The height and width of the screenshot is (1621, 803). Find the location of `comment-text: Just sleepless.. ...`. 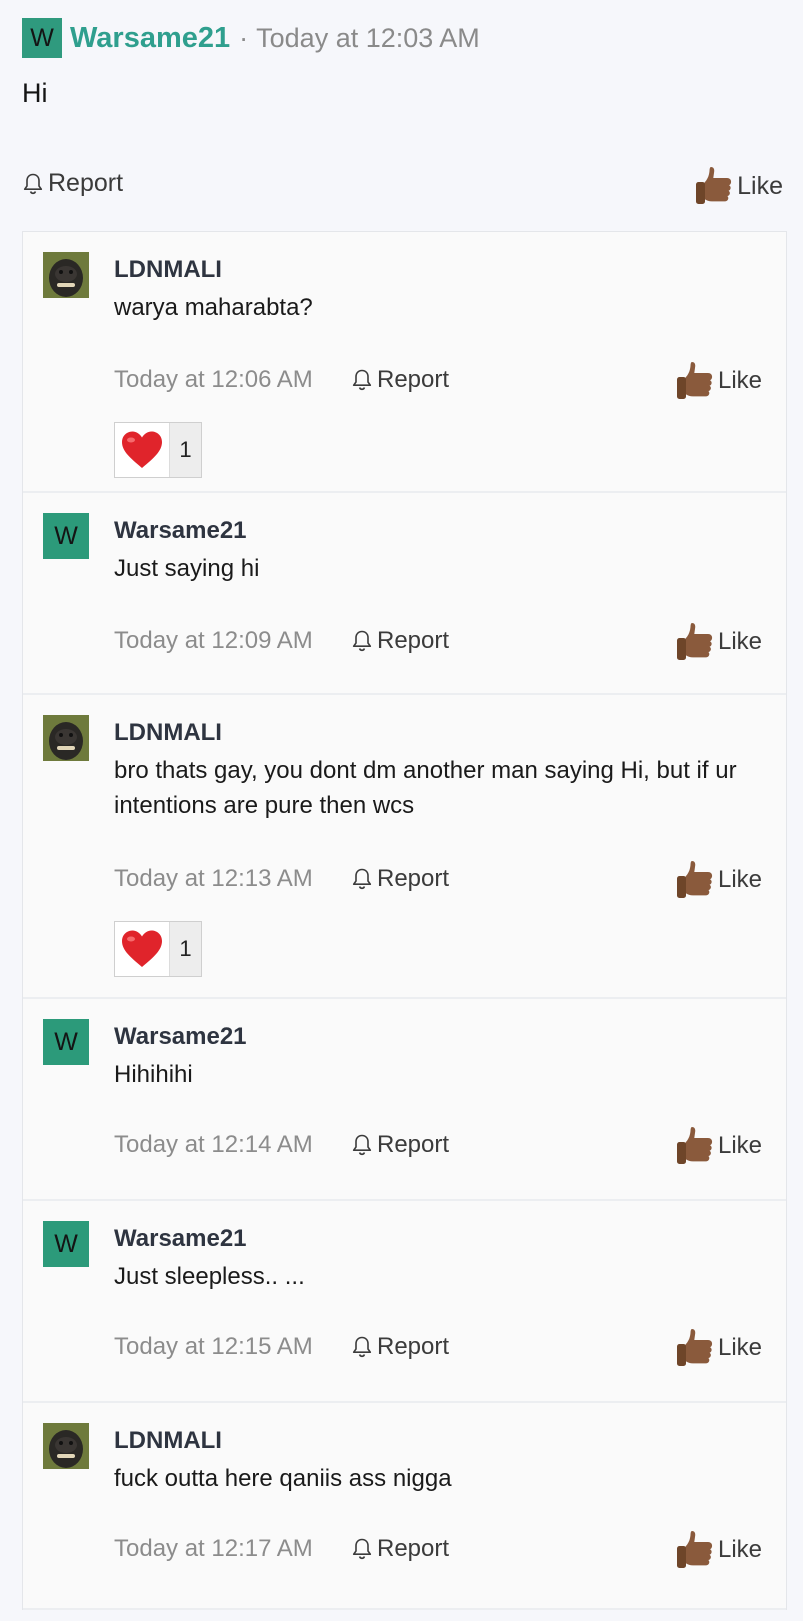

comment-text: Just sleepless.. ... is located at coordinates (209, 1276).